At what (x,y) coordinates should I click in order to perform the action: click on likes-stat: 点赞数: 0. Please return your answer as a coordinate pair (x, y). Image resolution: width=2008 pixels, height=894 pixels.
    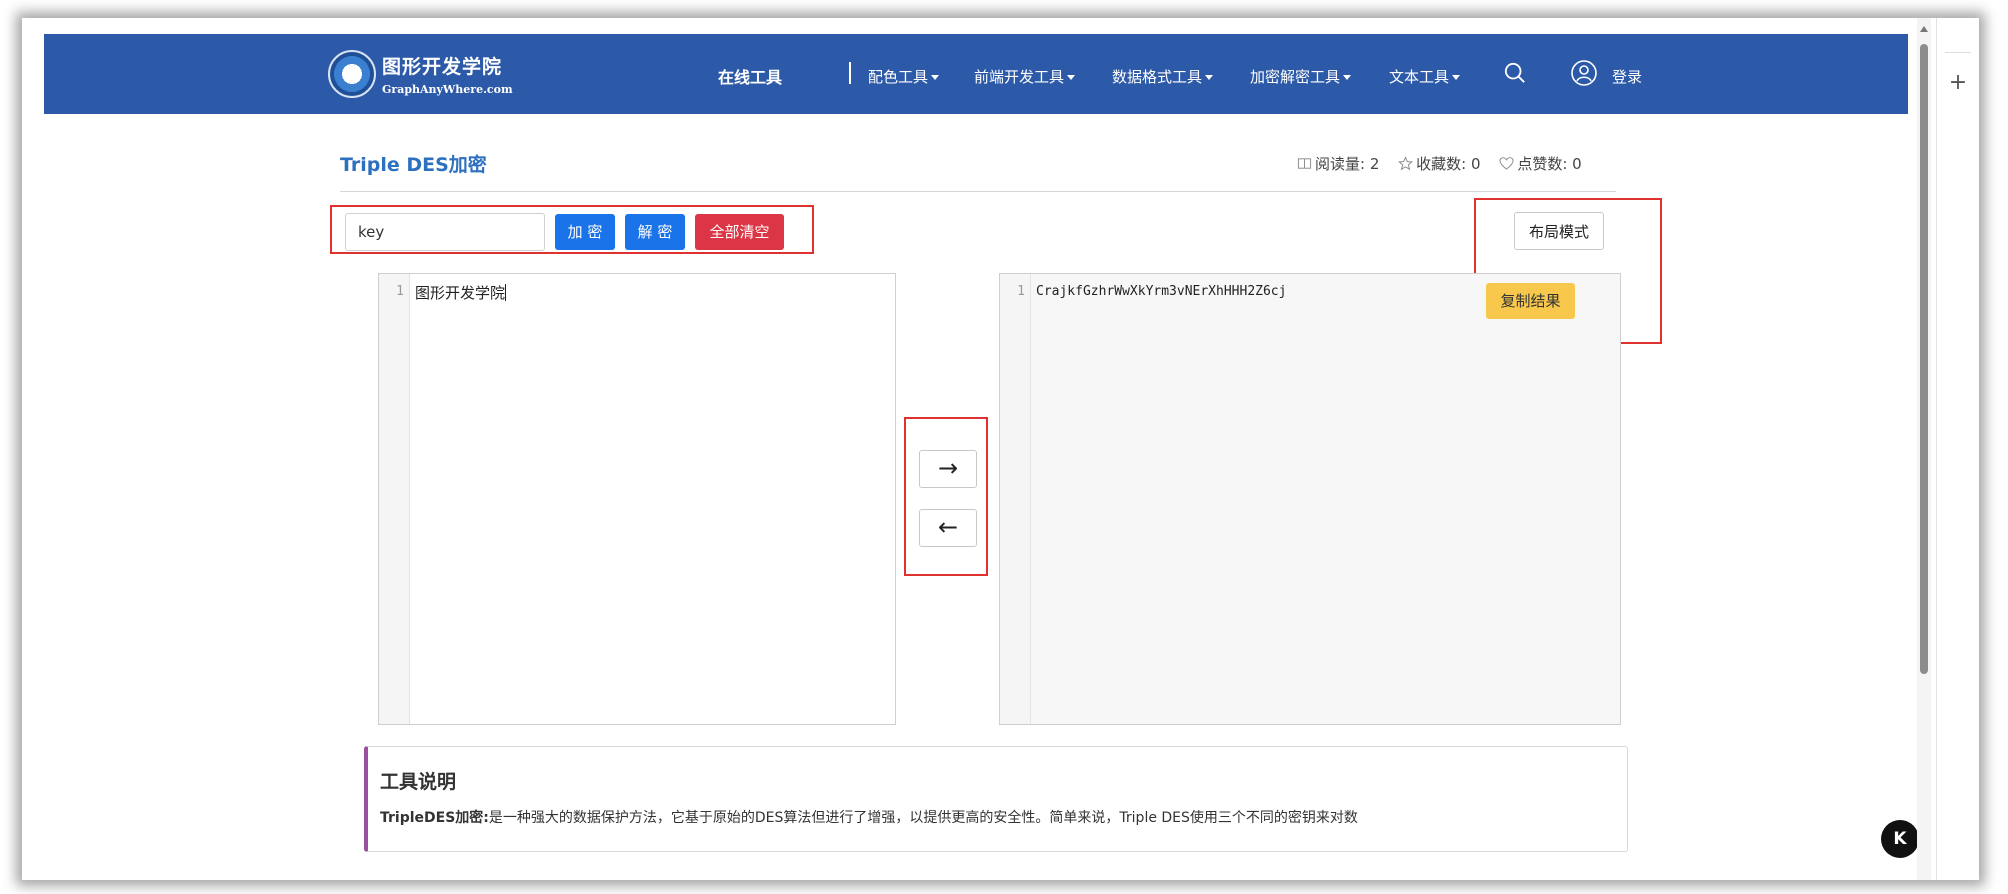
    Looking at the image, I should click on (1540, 164).